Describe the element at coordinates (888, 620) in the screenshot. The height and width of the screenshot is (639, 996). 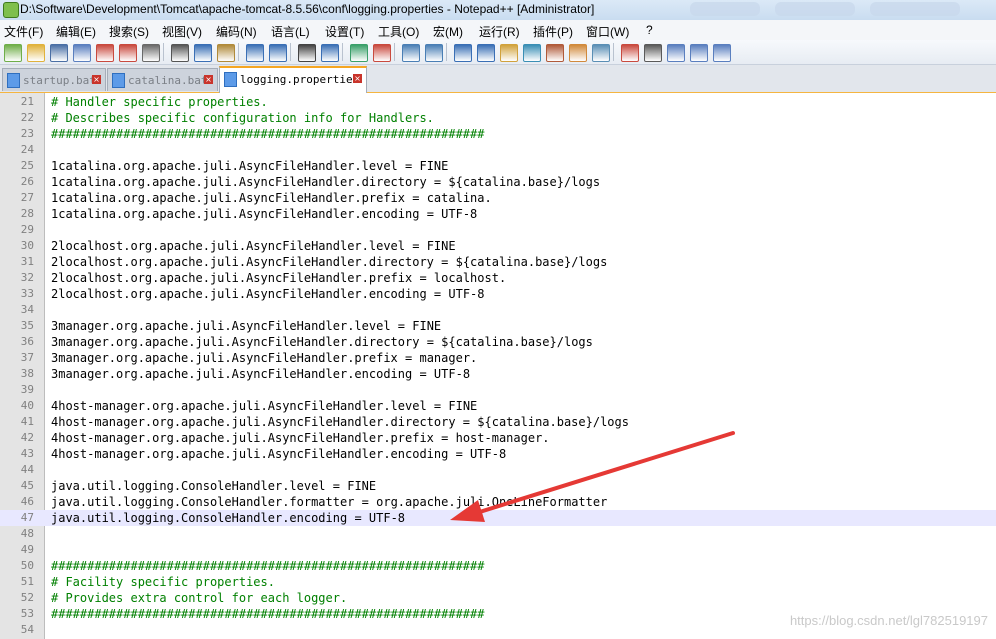
I see `watermark: https://blog.csdn.net/lgl782519197` at that location.